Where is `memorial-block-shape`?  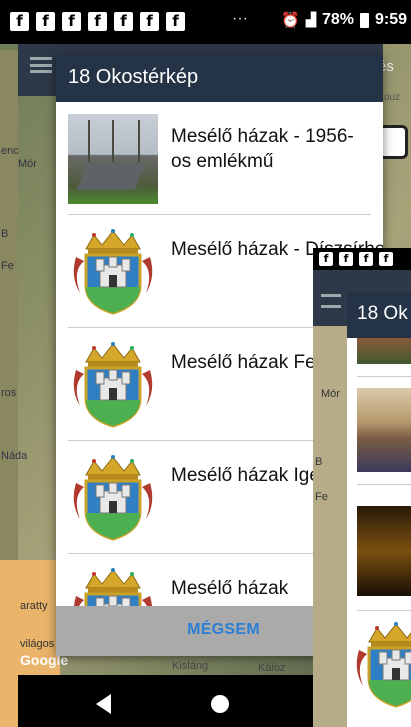 memorial-block-shape is located at coordinates (111, 176).